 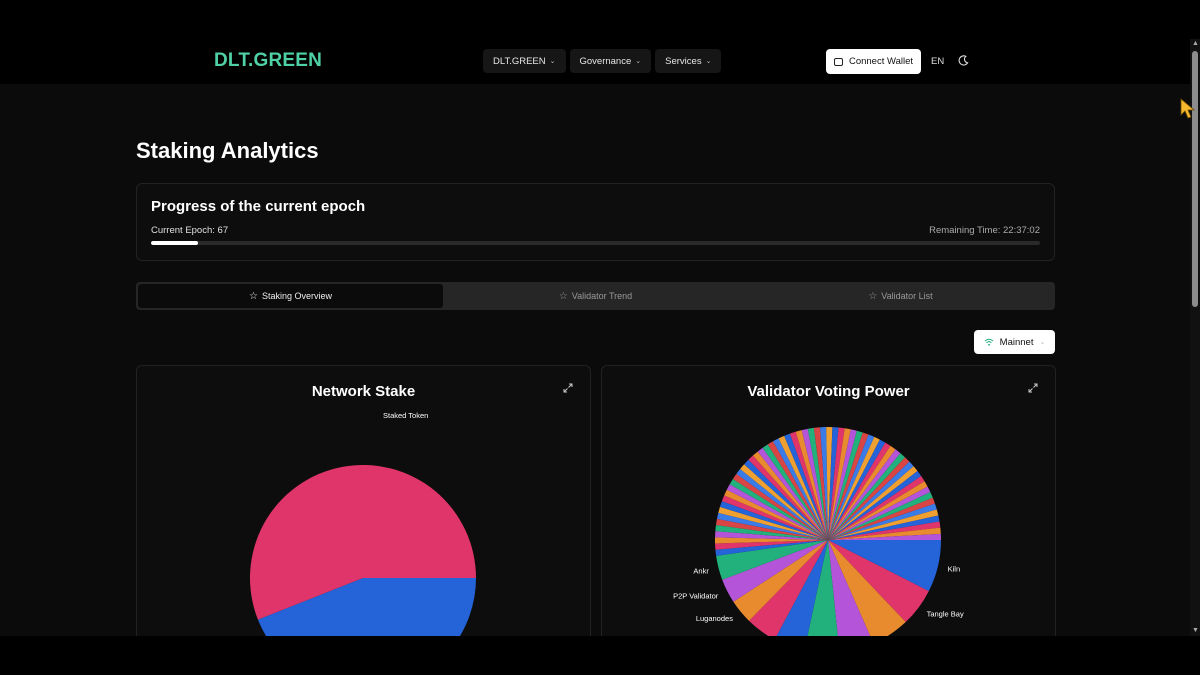 I want to click on scroll-down-arrow-icon: ▼, so click(x=1195, y=630).